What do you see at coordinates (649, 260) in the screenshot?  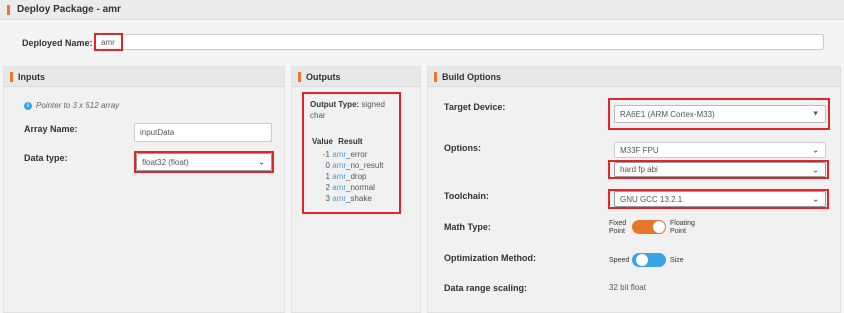 I see `optimization-method-toggle` at bounding box center [649, 260].